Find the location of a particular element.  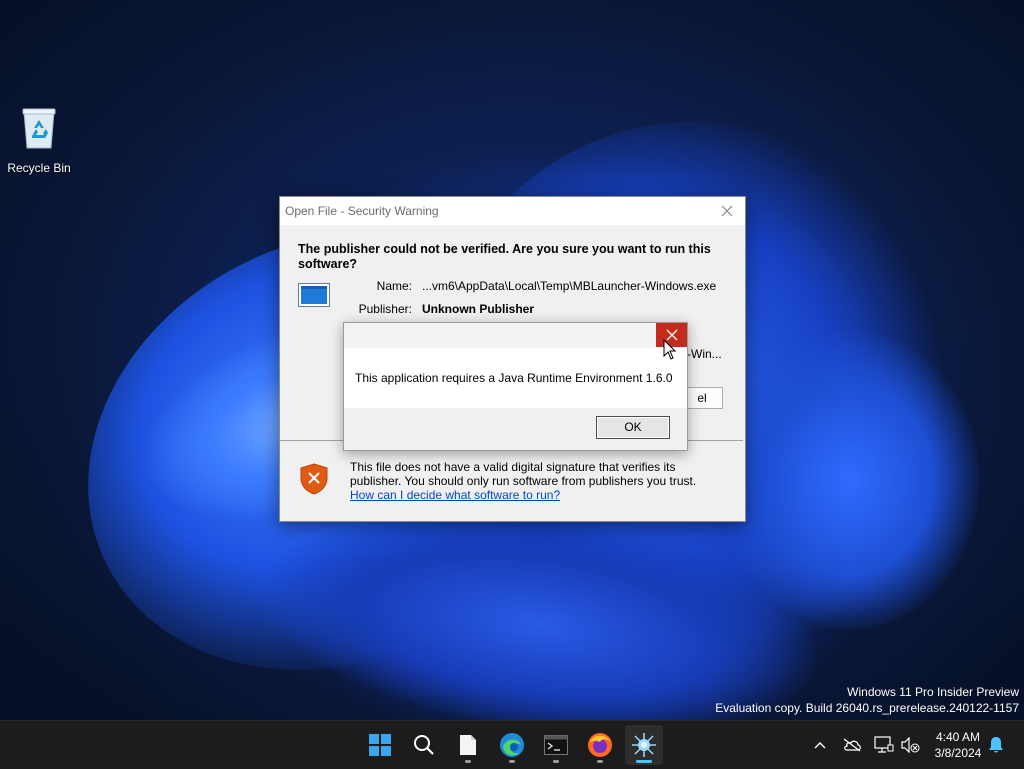

firefox-icon is located at coordinates (600, 745).